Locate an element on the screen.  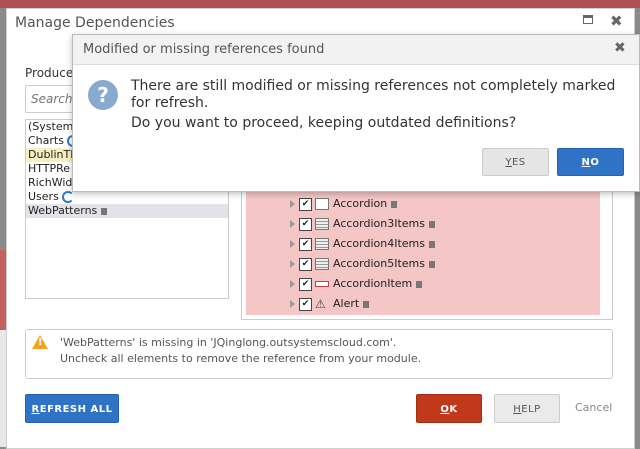
element-item: ✔ AccordionItem is located at coordinates (356, 284).